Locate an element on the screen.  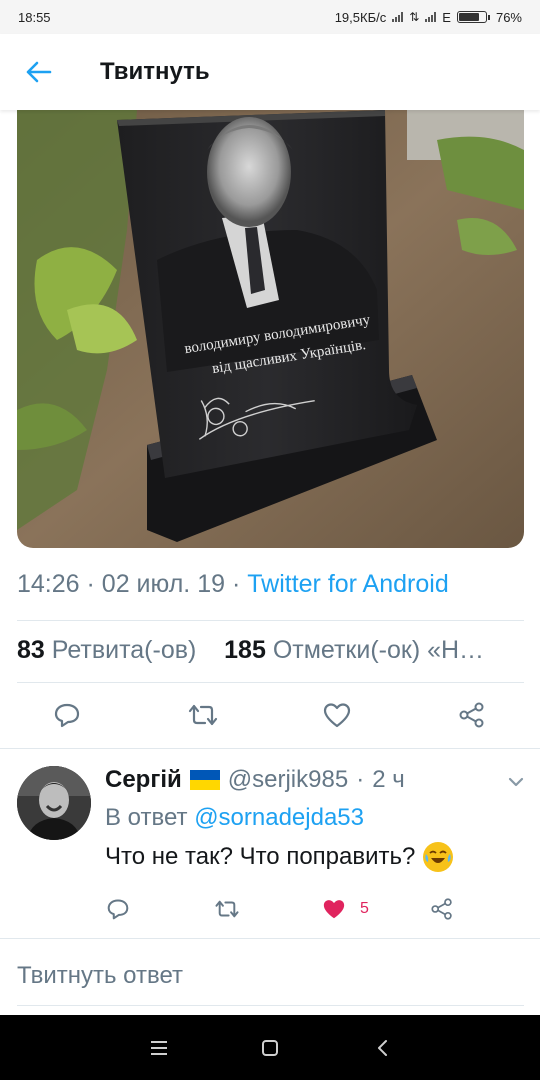
app-bar: Твитнуть is located at coordinates (270, 72).